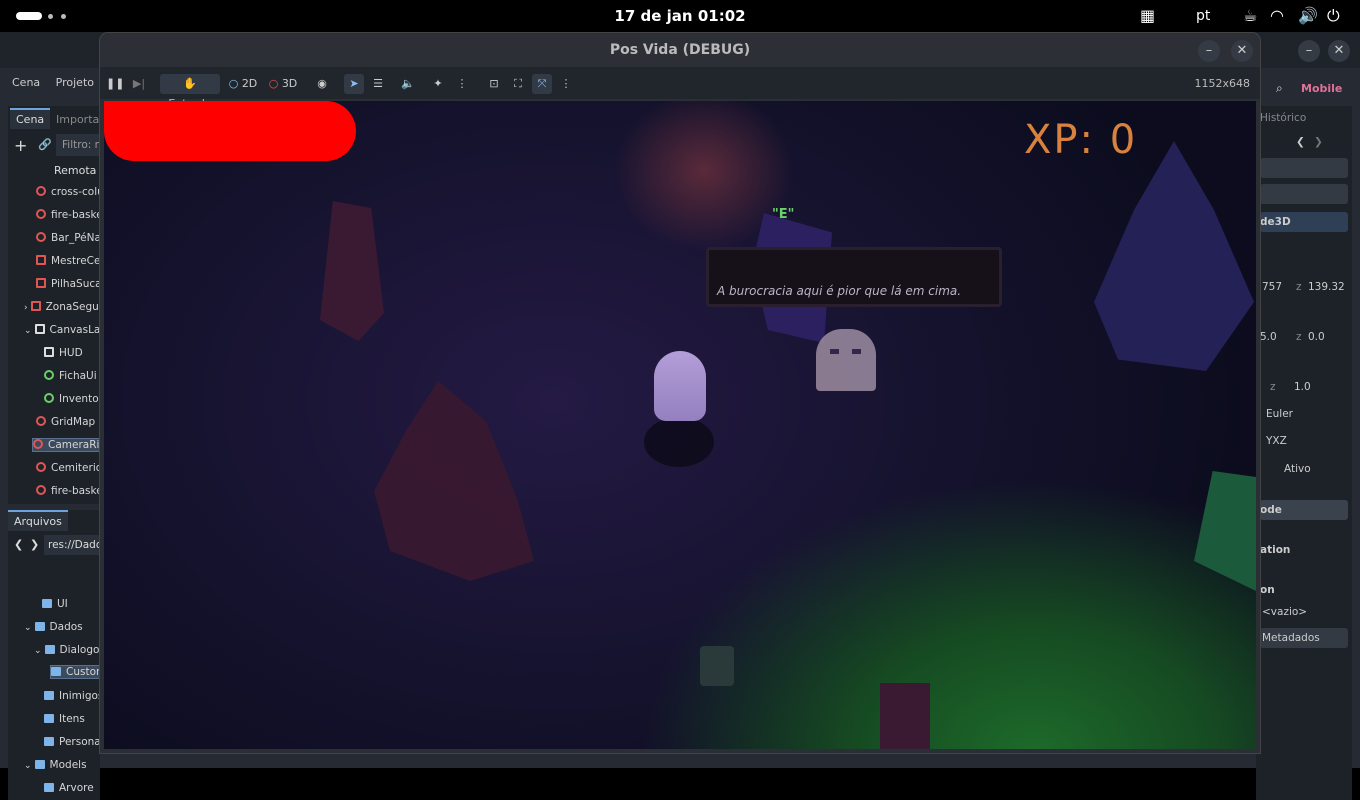 The image size is (1360, 800). Describe the element at coordinates (72, 719) in the screenshot. I see `file-item: Itens` at that location.